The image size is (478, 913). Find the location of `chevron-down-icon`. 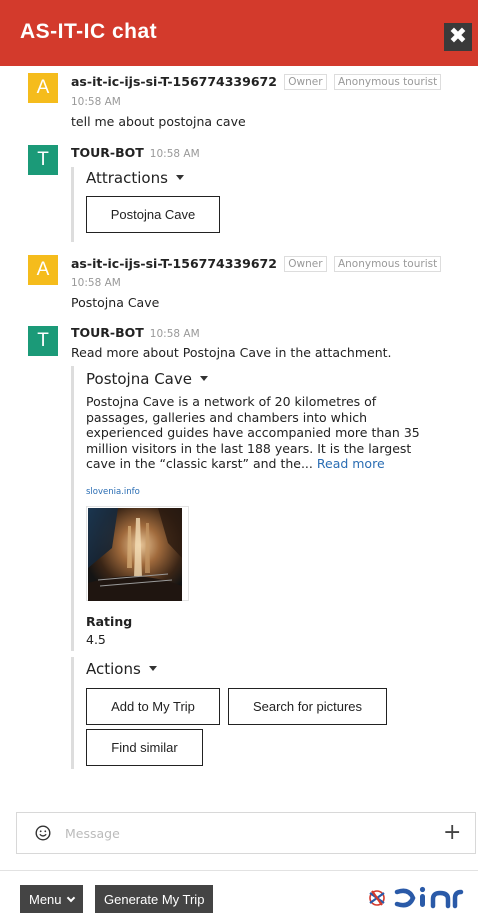

chevron-down-icon is located at coordinates (70, 898).